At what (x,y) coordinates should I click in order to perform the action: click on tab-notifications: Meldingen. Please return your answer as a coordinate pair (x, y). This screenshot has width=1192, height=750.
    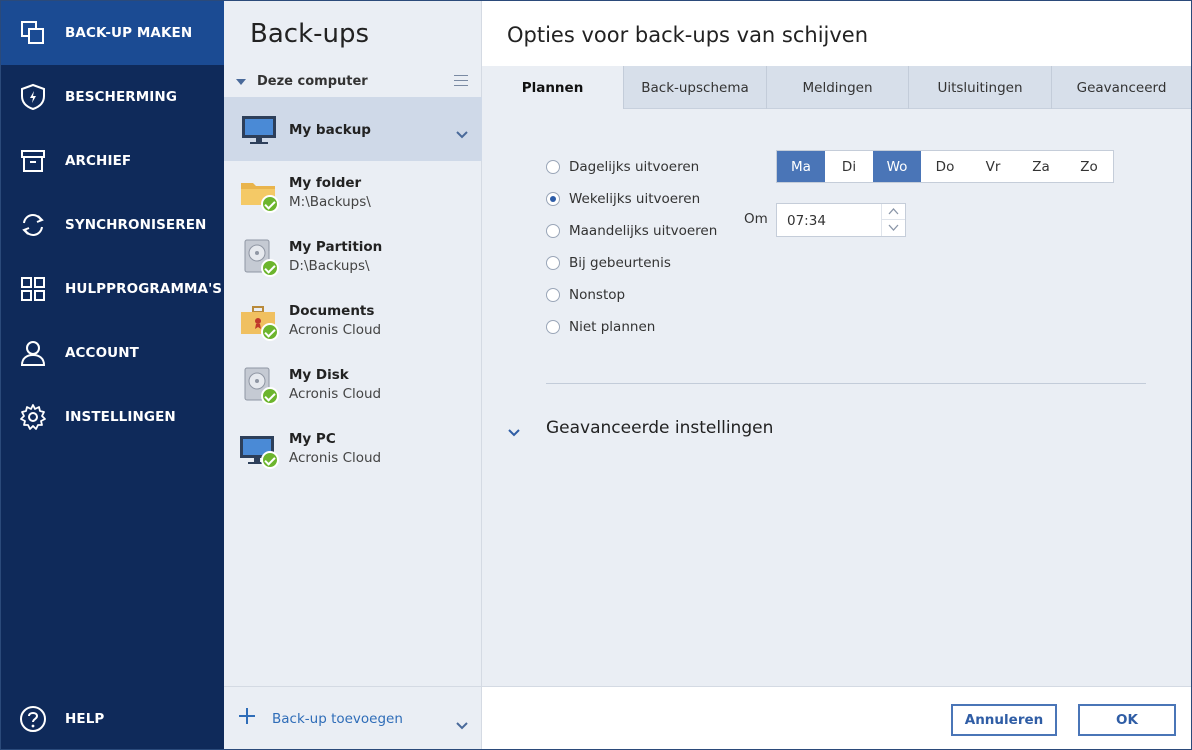
    Looking at the image, I should click on (837, 87).